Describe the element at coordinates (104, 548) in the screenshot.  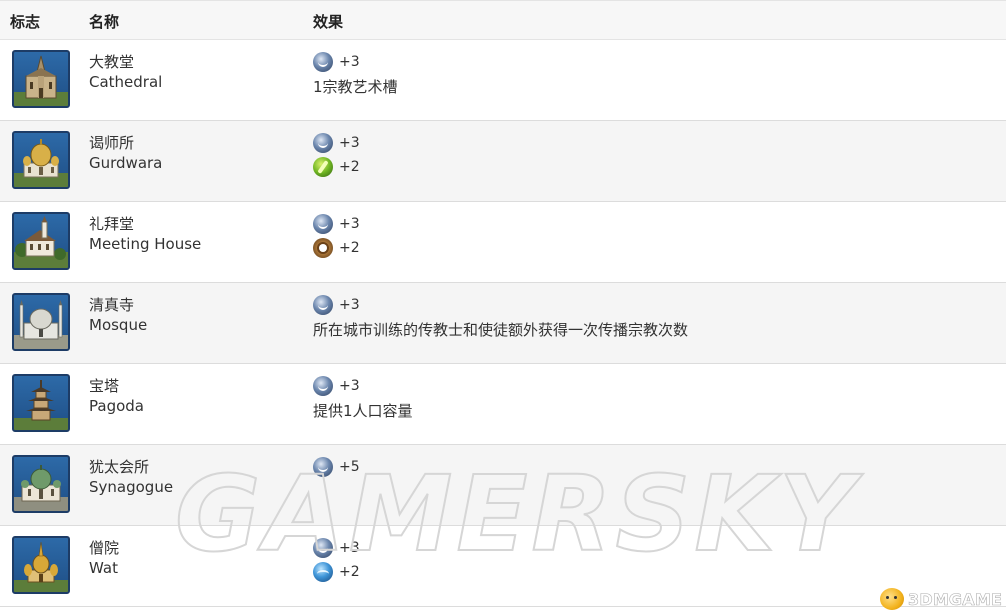
I see `building-name-zh: 僧院` at that location.